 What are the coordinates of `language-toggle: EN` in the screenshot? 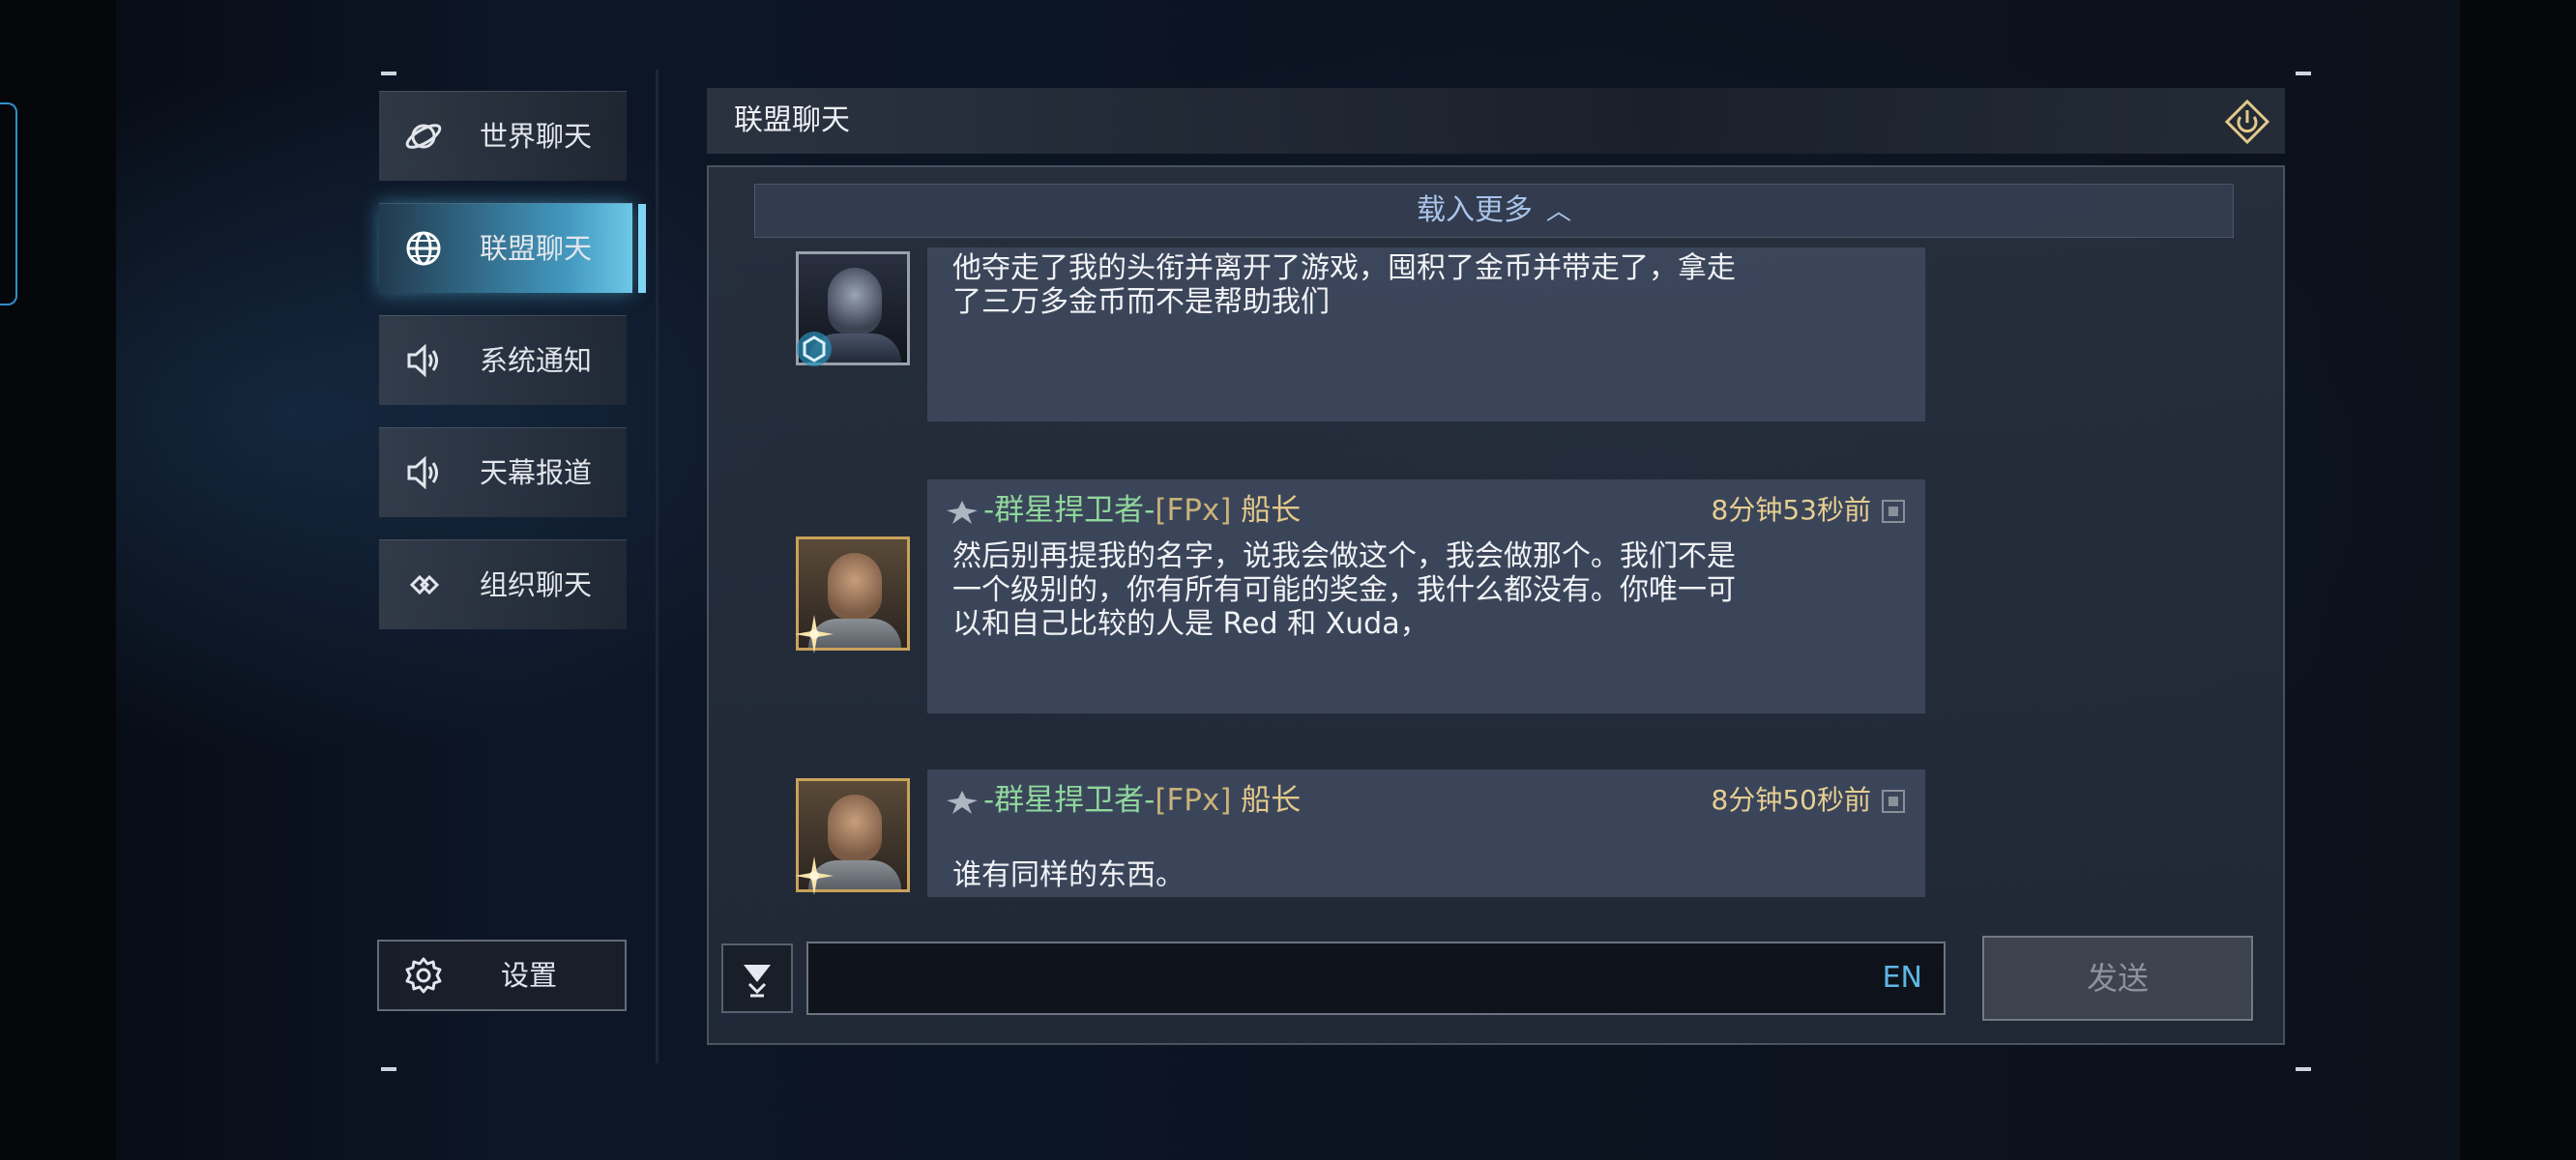 It's located at (1902, 978).